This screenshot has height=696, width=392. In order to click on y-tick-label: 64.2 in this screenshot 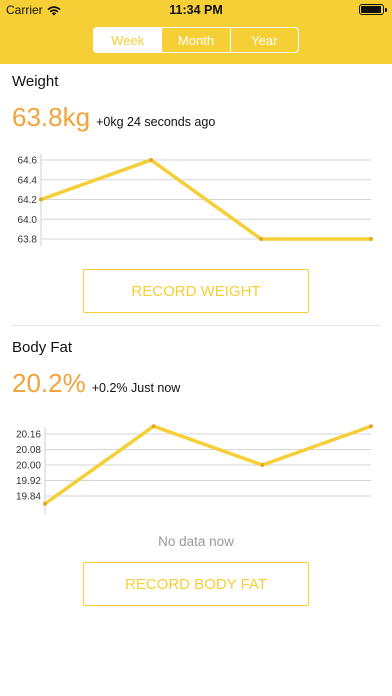, I will do `click(28, 200)`.